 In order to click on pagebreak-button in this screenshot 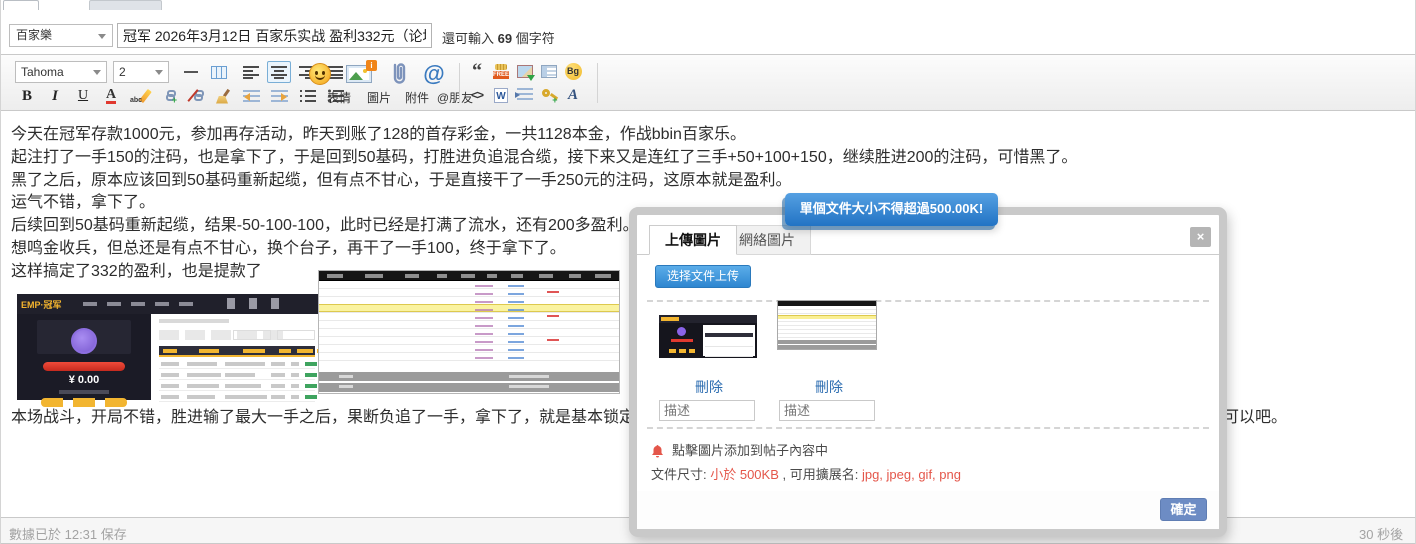, I will do `click(549, 71)`.